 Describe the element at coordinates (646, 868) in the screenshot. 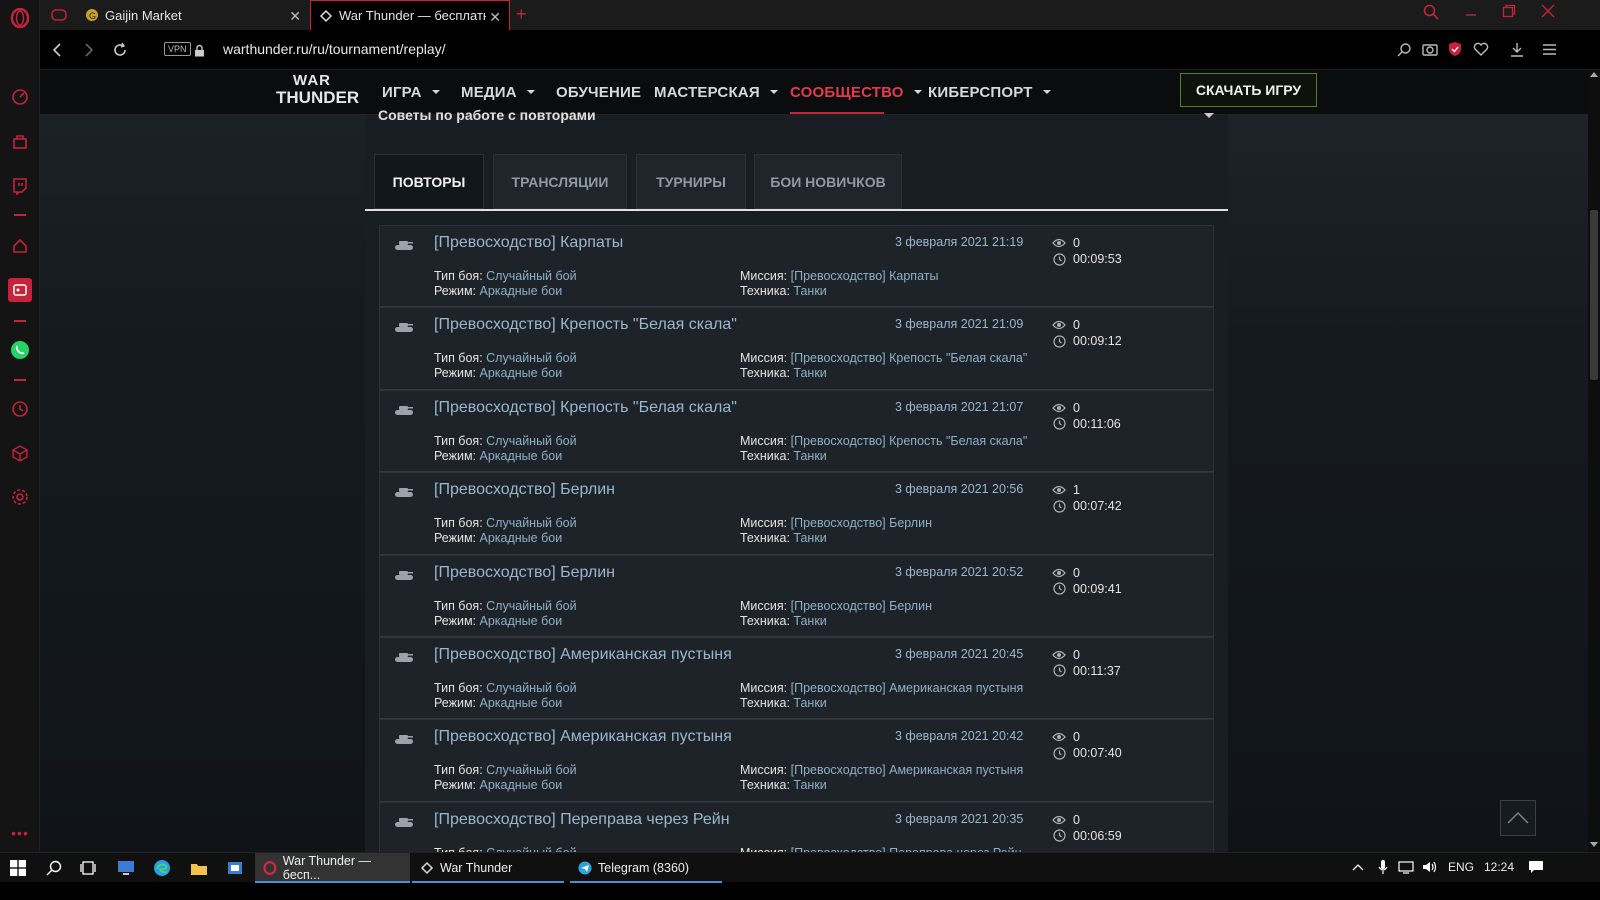

I see `taskbar-telegram: Telegram (8360)` at that location.